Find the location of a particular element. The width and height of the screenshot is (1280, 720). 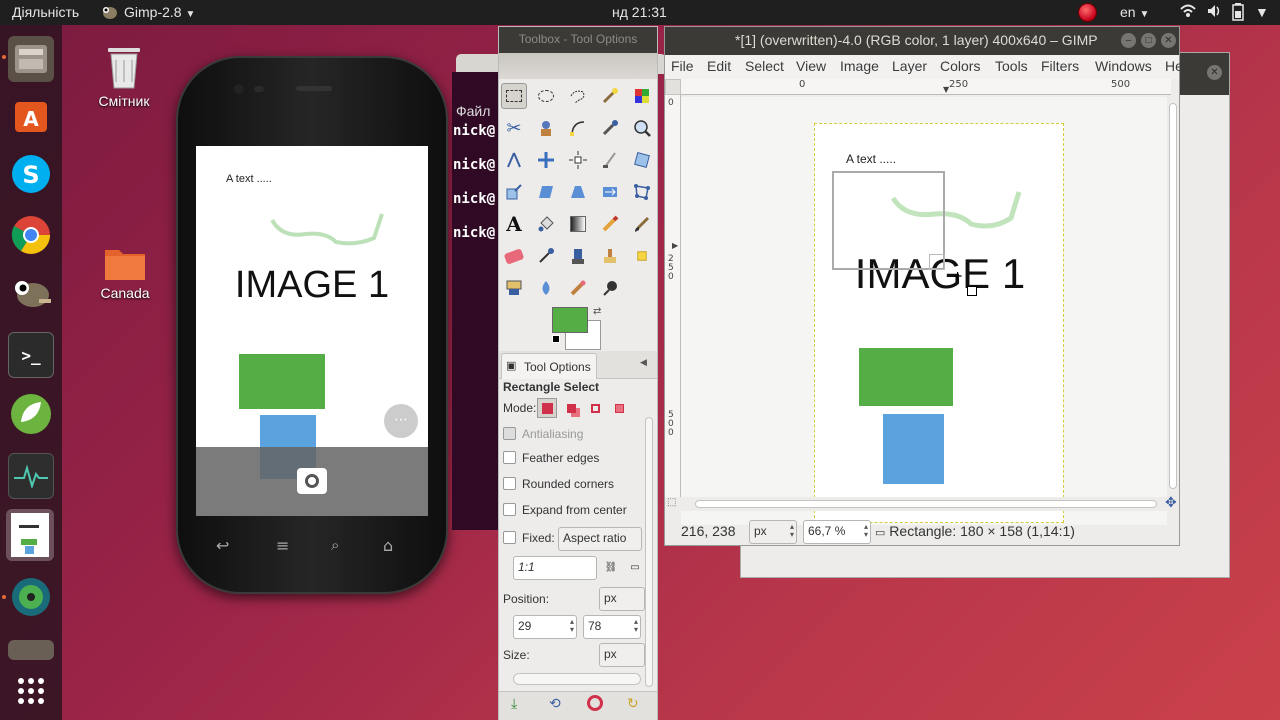

canvas-vertical-scrollbar is located at coordinates (1173, 297).